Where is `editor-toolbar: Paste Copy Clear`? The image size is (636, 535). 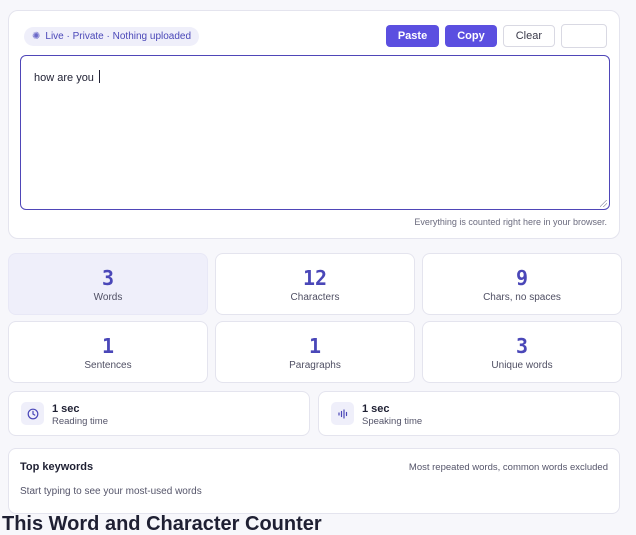 editor-toolbar: Paste Copy Clear is located at coordinates (496, 36).